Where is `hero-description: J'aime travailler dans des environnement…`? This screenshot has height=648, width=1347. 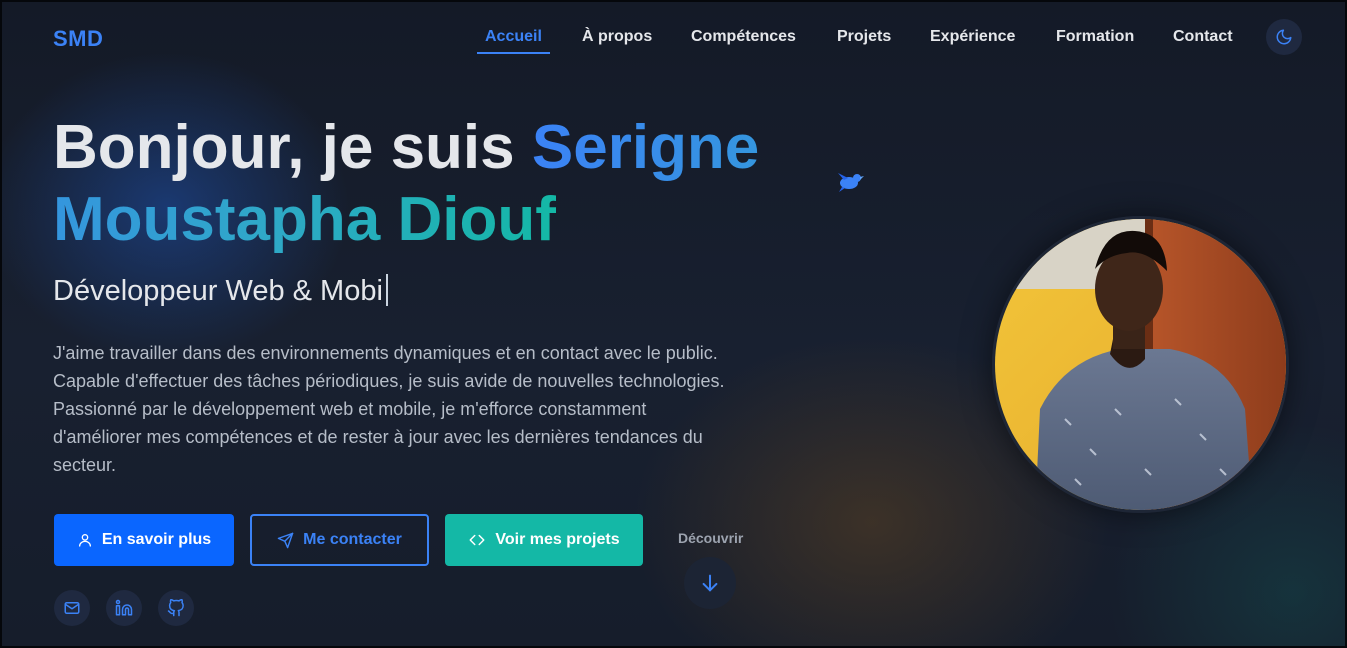
hero-description: J'aime travailler dans des environnement… is located at coordinates (389, 409).